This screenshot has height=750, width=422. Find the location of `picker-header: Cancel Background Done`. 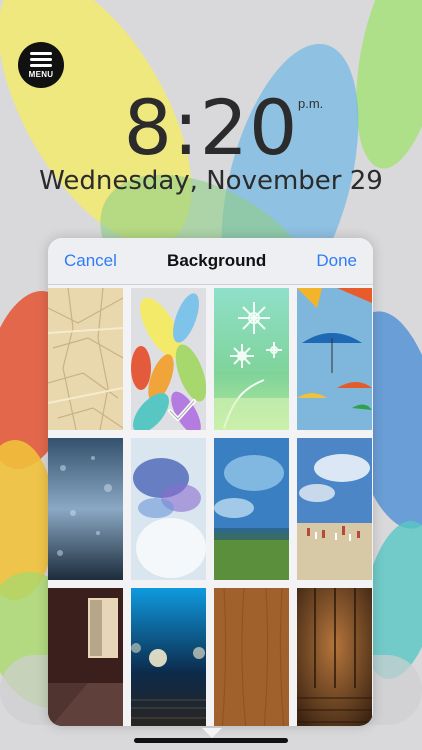

picker-header: Cancel Background Done is located at coordinates (210, 261).